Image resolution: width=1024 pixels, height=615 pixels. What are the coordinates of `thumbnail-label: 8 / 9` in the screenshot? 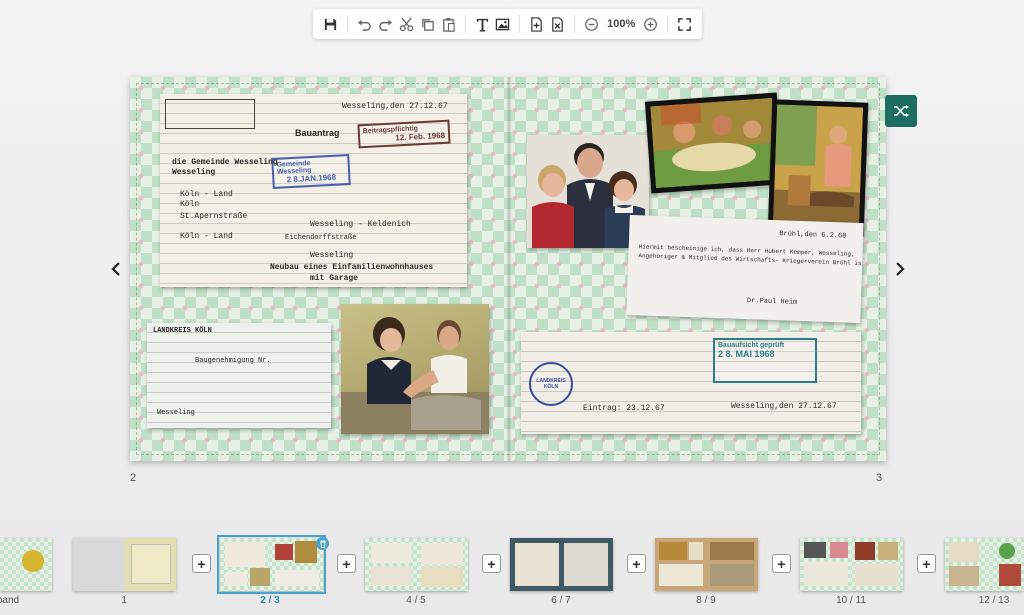 It's located at (706, 600).